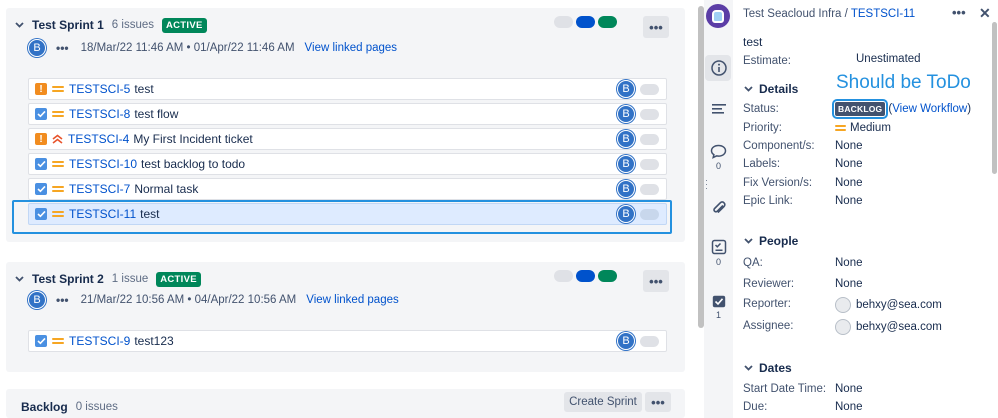  I want to click on checklist-icon: 0, so click(718, 253).